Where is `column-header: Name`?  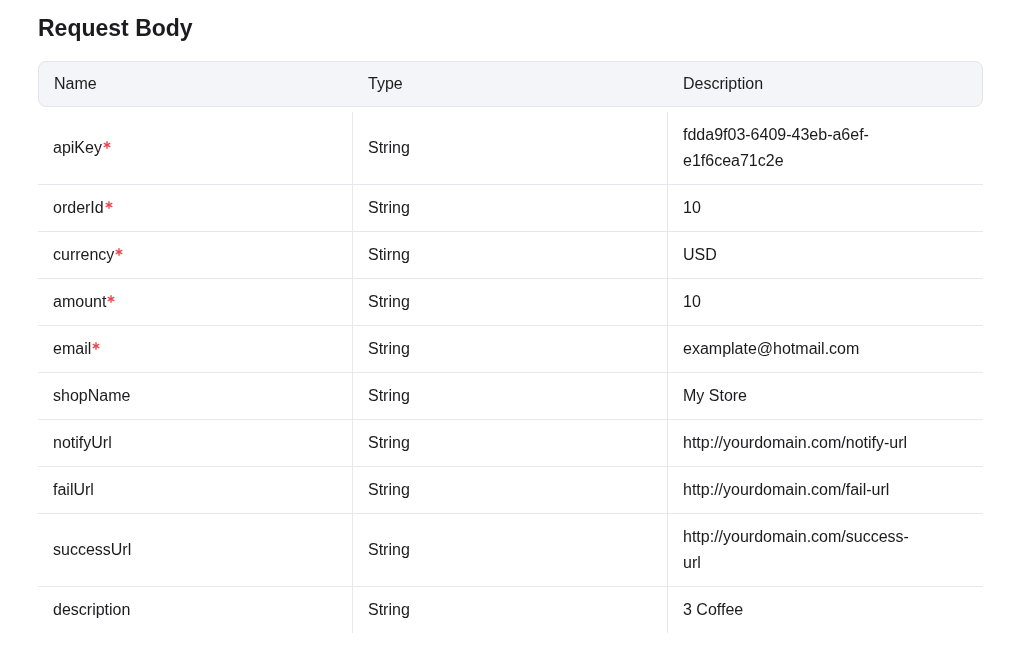 column-header: Name is located at coordinates (75, 84).